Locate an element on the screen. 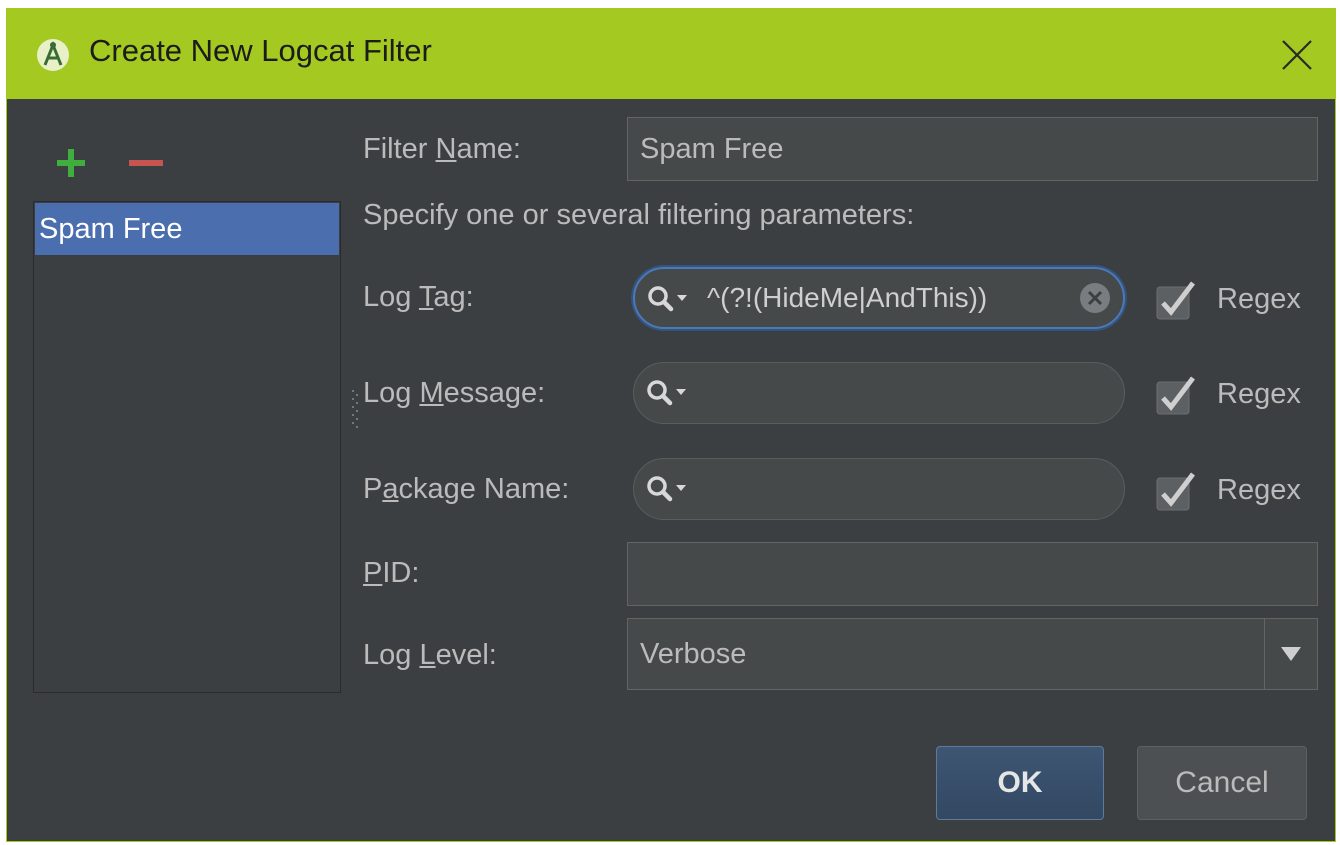  log-tag-search-field: ^(?!(HideMe|AndThis)) is located at coordinates (879, 298).